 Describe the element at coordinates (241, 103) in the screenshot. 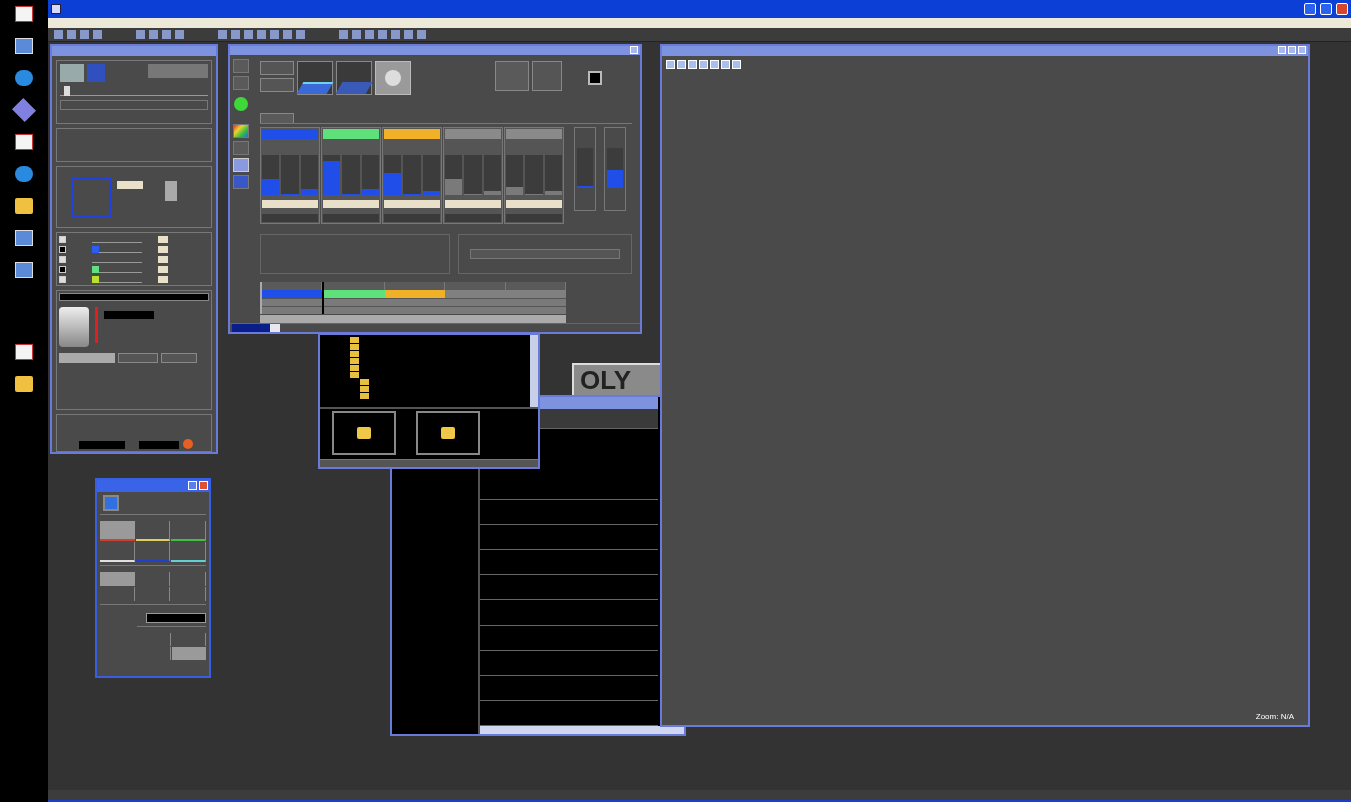

I see `status-light-icon` at that location.